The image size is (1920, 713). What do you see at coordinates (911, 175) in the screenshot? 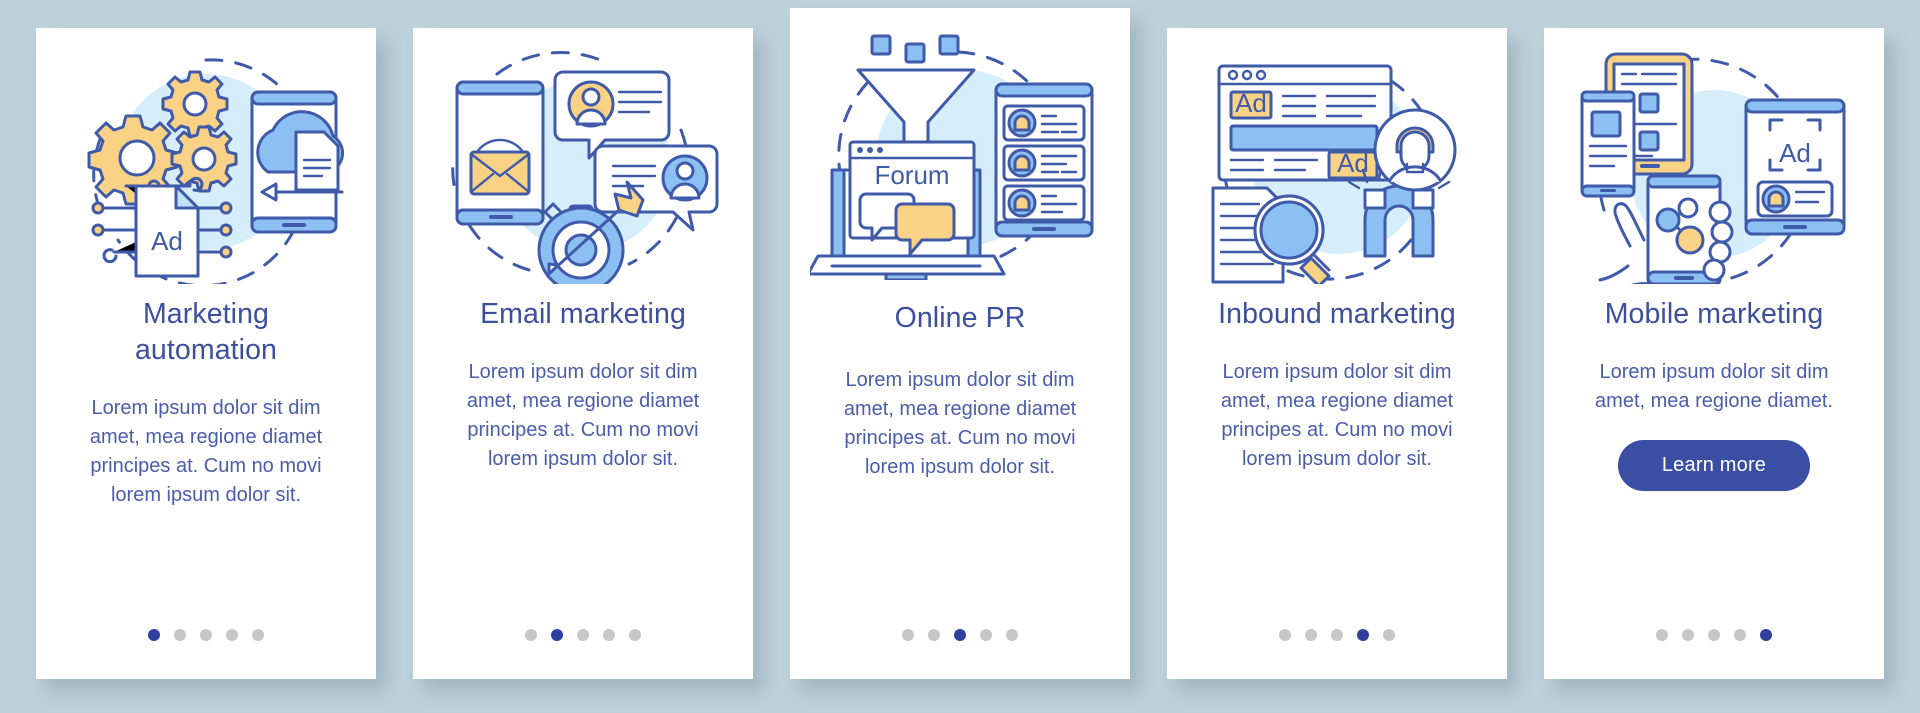
I see `forum-label: Forum` at bounding box center [911, 175].